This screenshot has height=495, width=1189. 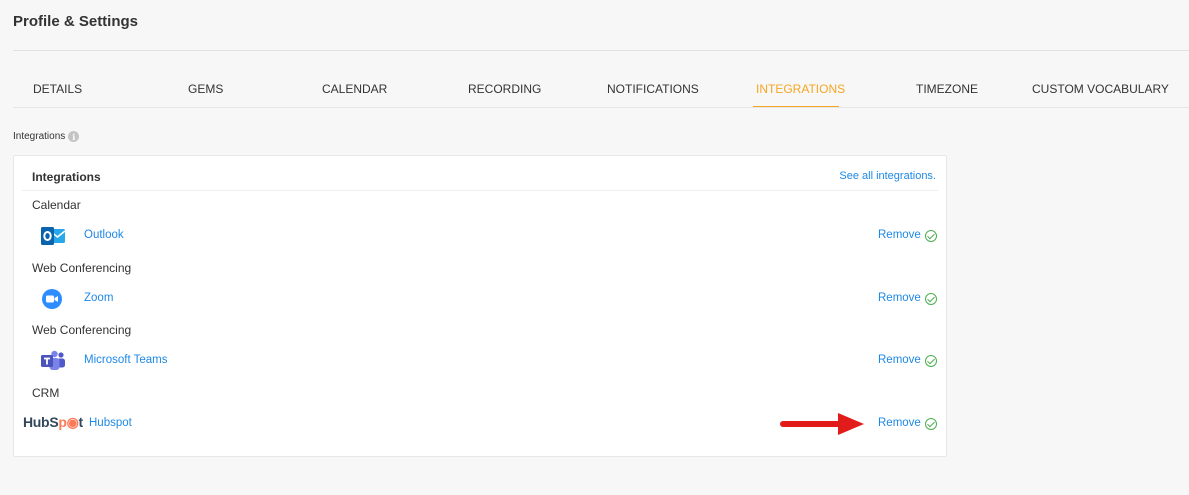 What do you see at coordinates (480, 299) in the screenshot?
I see `integration-row-zoom: Zoom Remove` at bounding box center [480, 299].